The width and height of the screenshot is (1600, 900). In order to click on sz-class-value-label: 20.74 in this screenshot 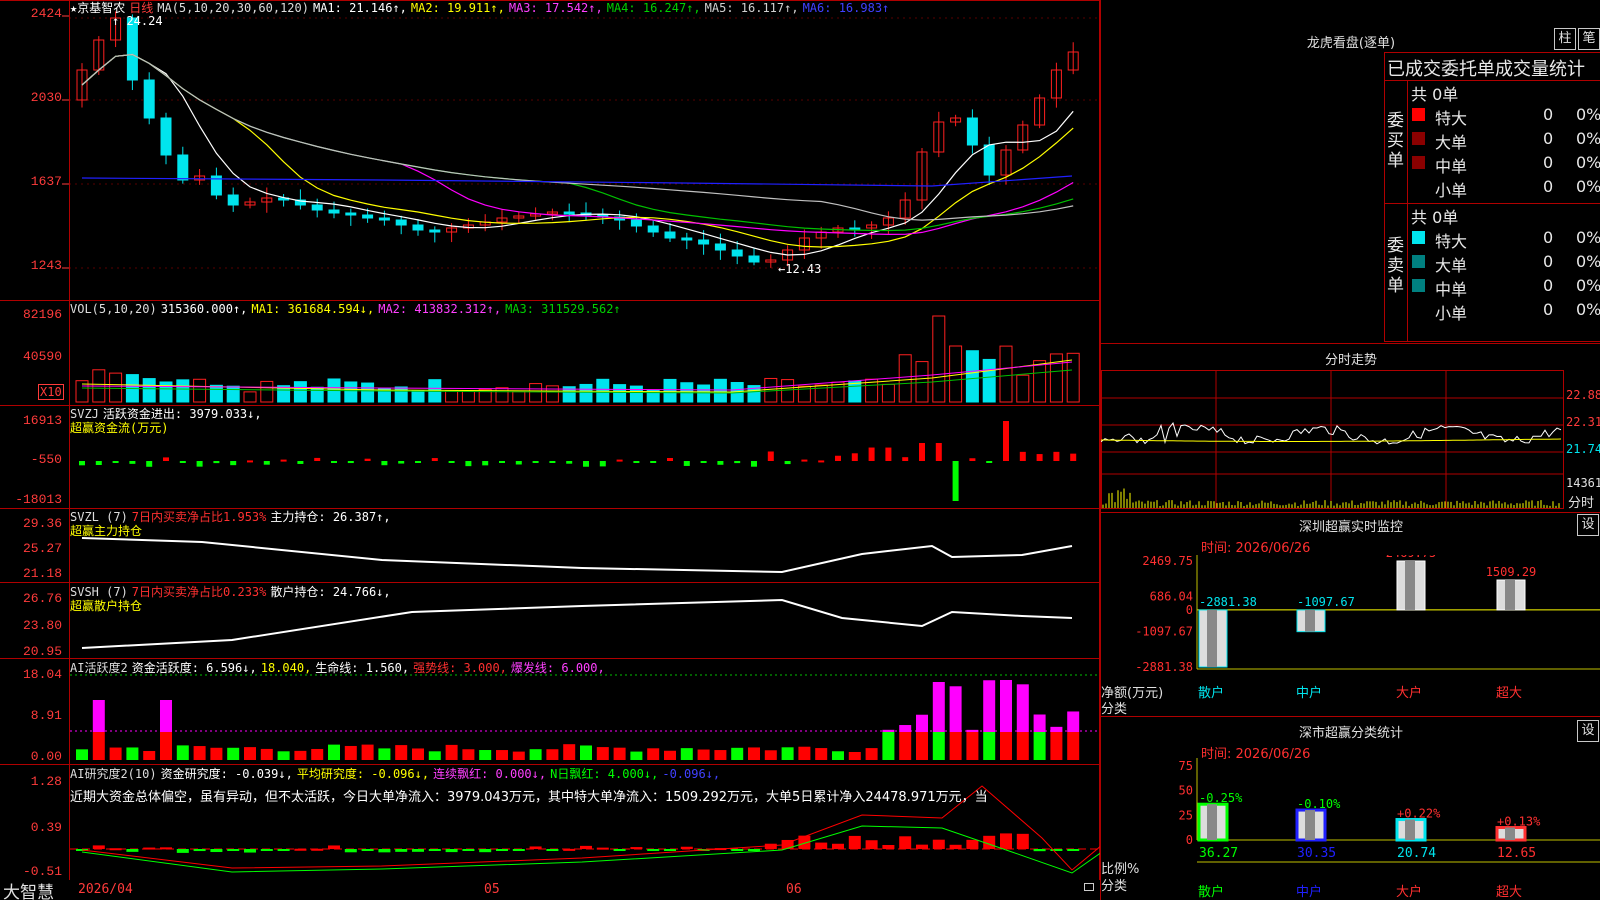, I will do `click(1416, 853)`.